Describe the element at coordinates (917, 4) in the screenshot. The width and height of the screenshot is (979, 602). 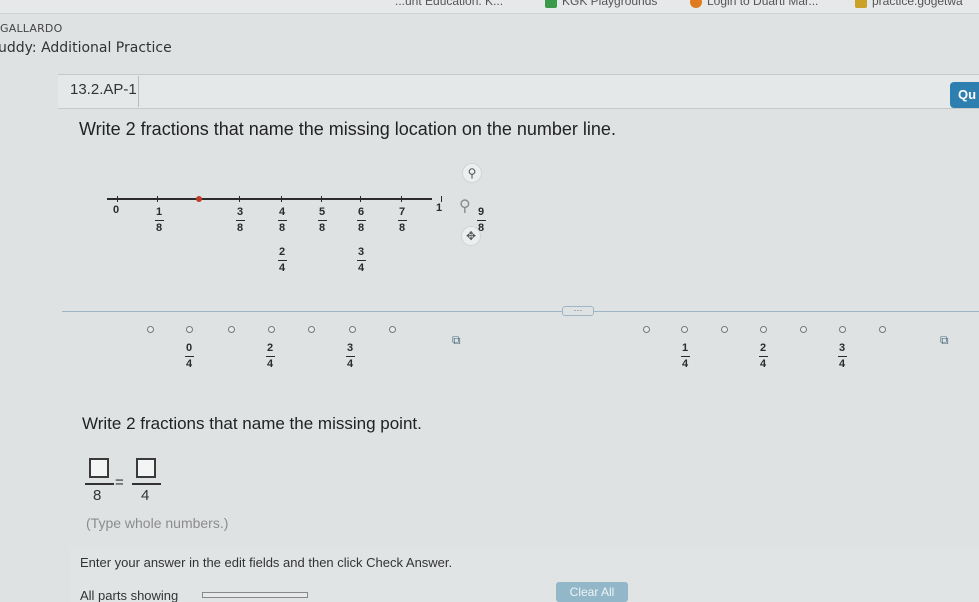
I see `bookmark-label: practice.gogetwa` at that location.